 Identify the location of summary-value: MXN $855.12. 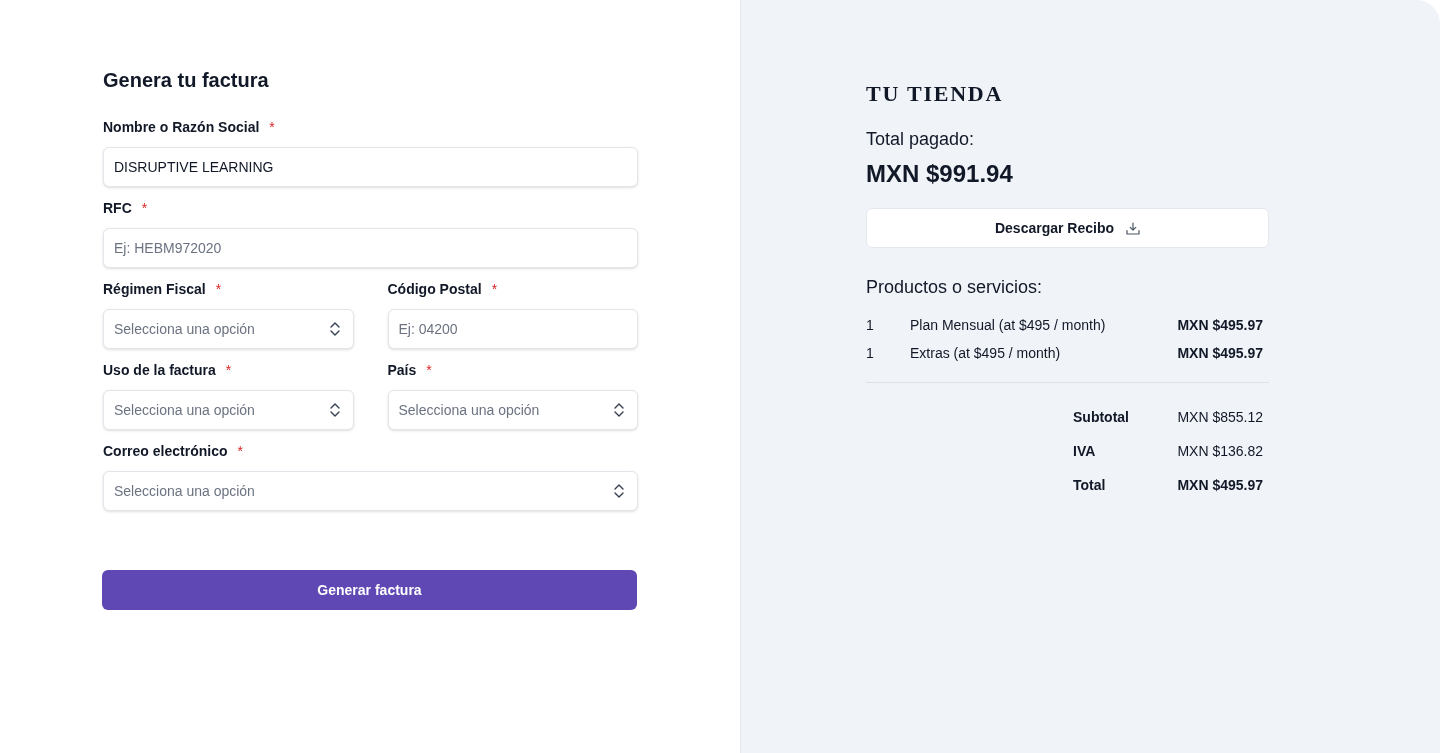
(1220, 417).